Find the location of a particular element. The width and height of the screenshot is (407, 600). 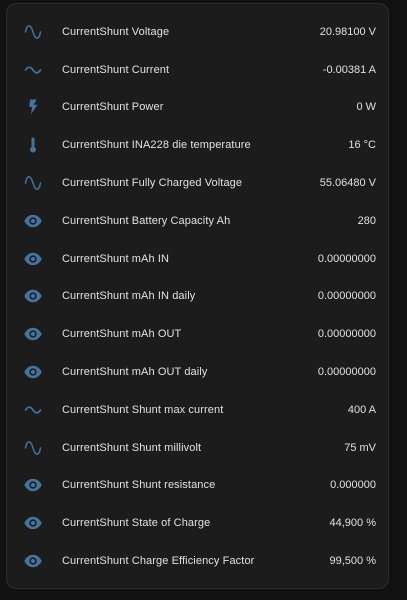

entity-name: CurrentShunt mAh IN is located at coordinates (116, 258).